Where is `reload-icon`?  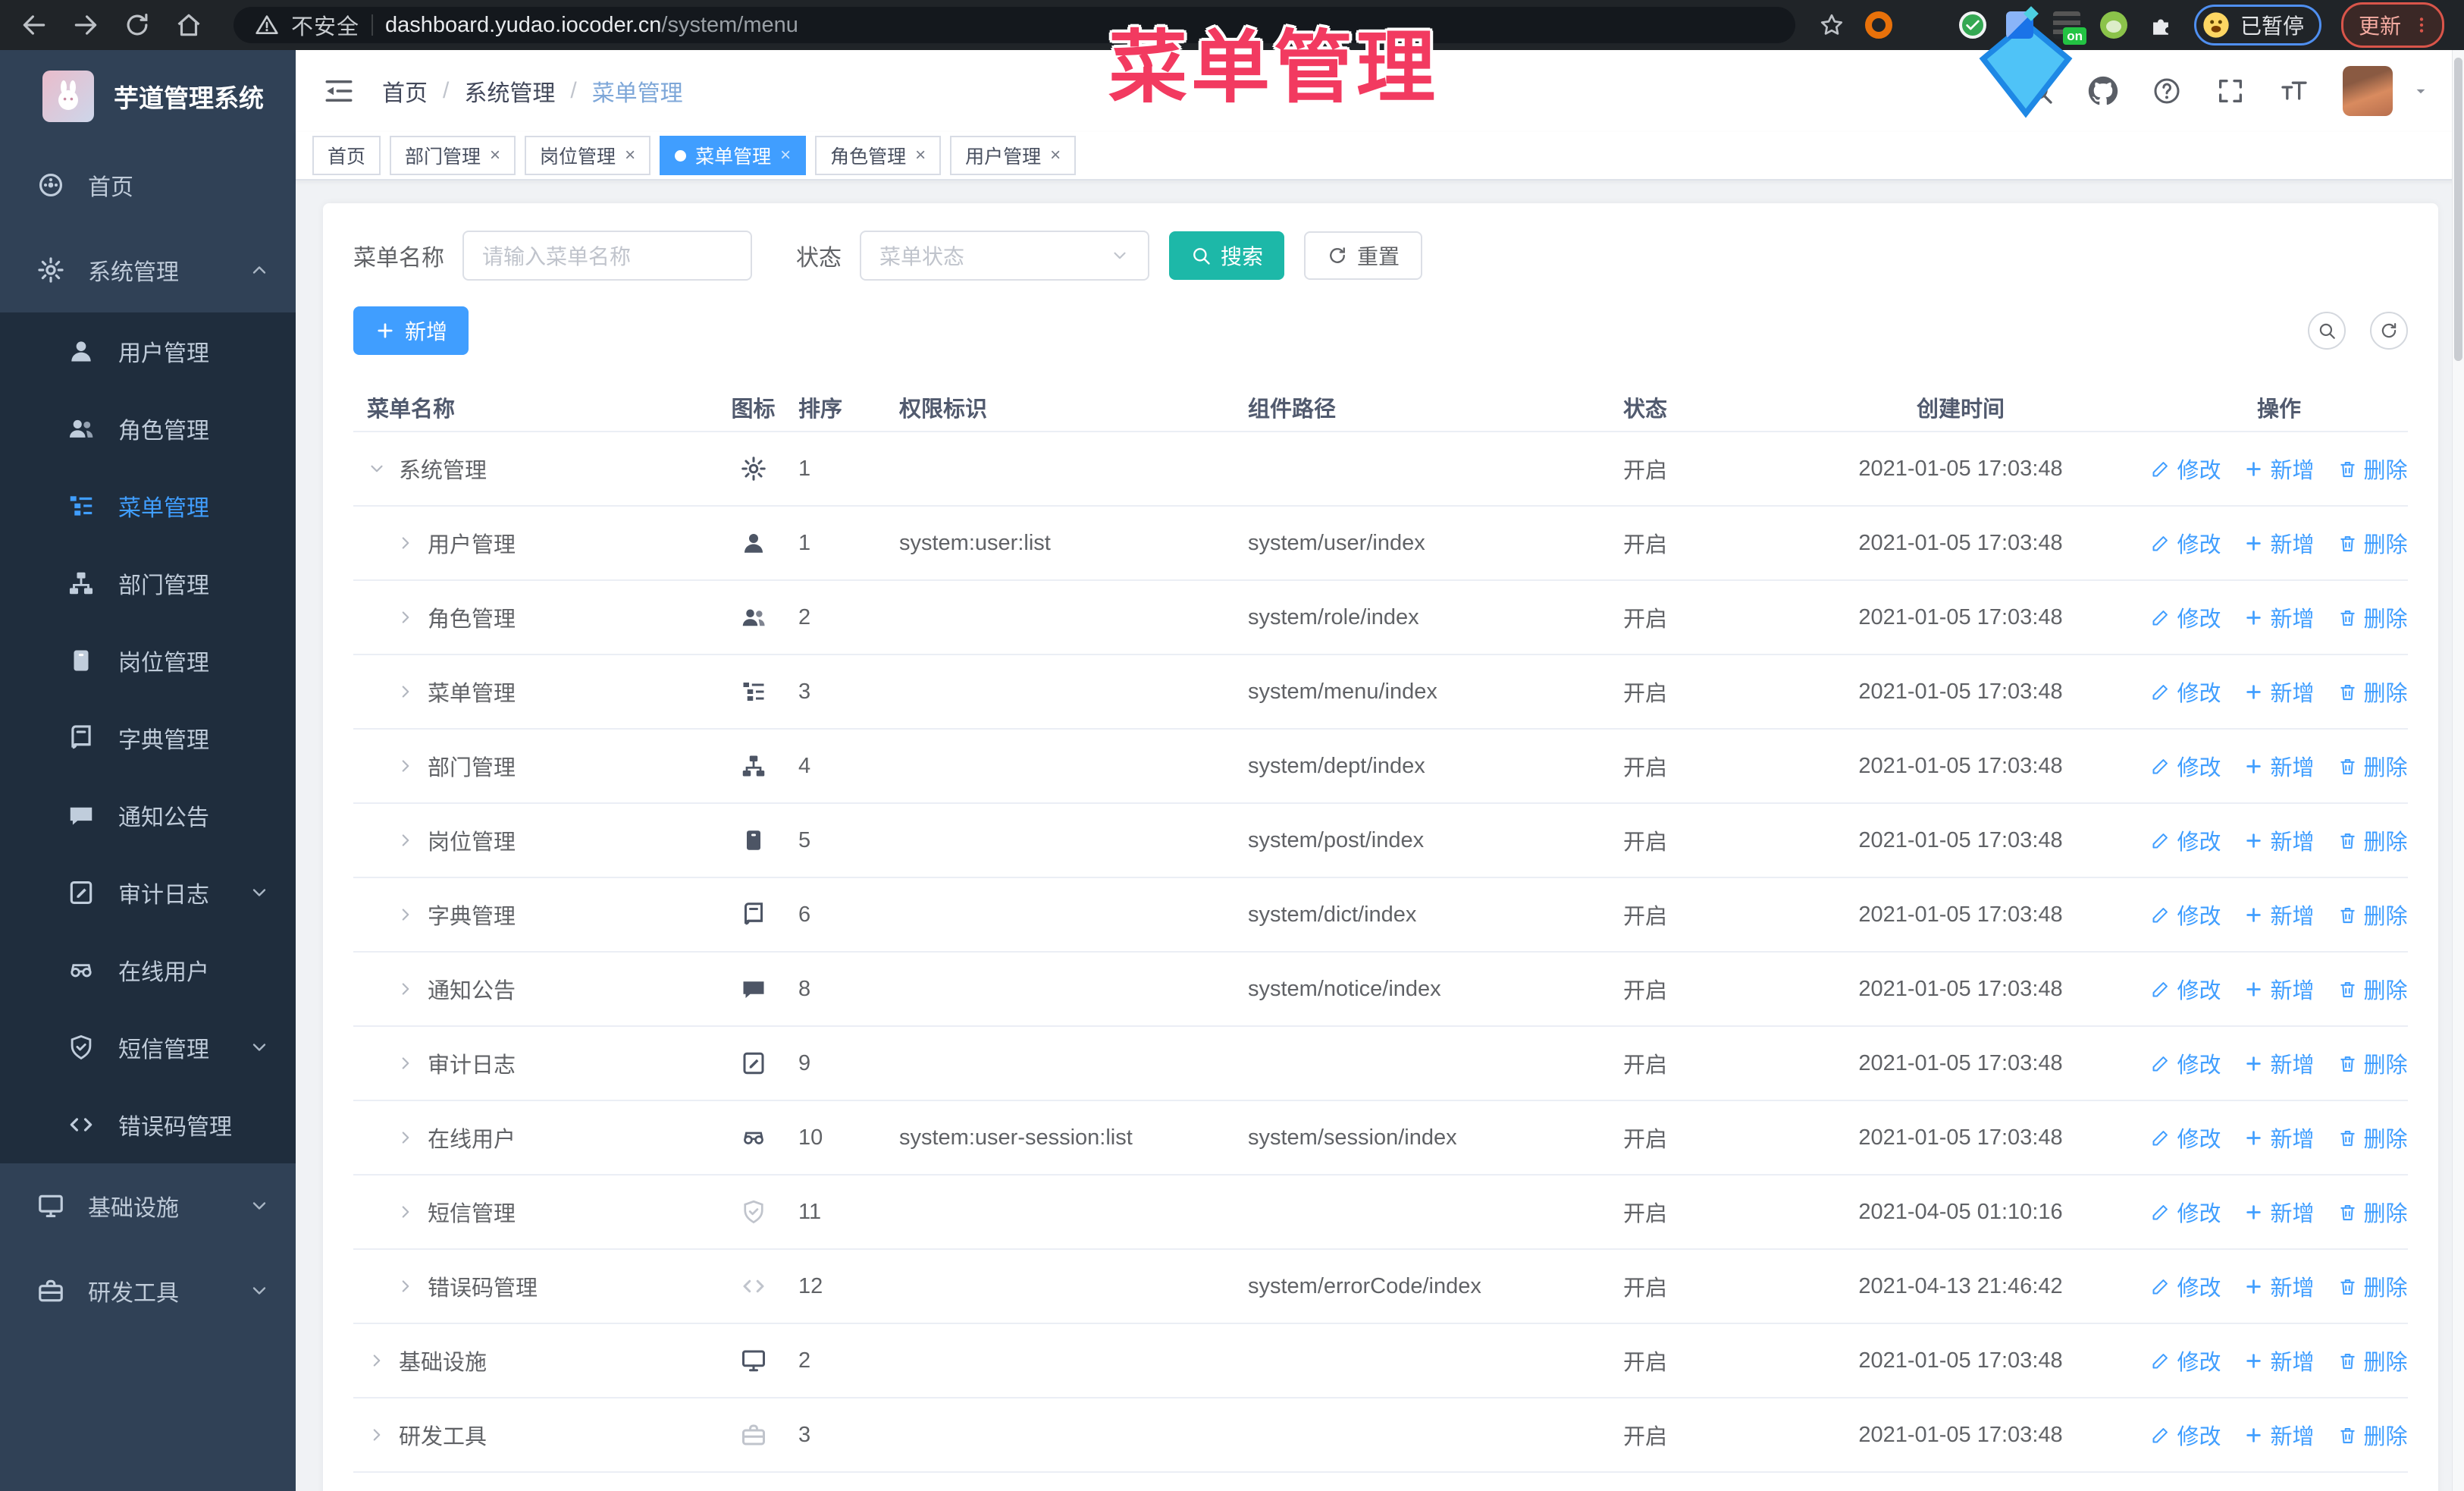
reload-icon is located at coordinates (137, 25).